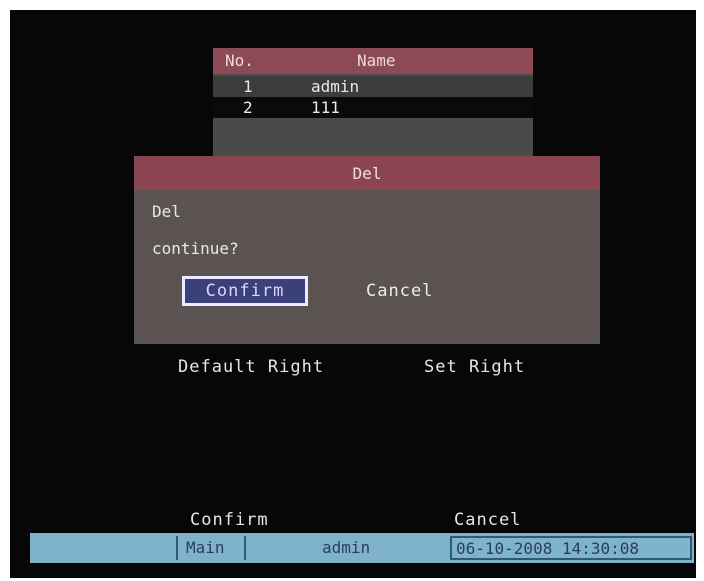 The image size is (704, 581). Describe the element at coordinates (229, 520) in the screenshot. I see `confirm-button: Confirm` at that location.